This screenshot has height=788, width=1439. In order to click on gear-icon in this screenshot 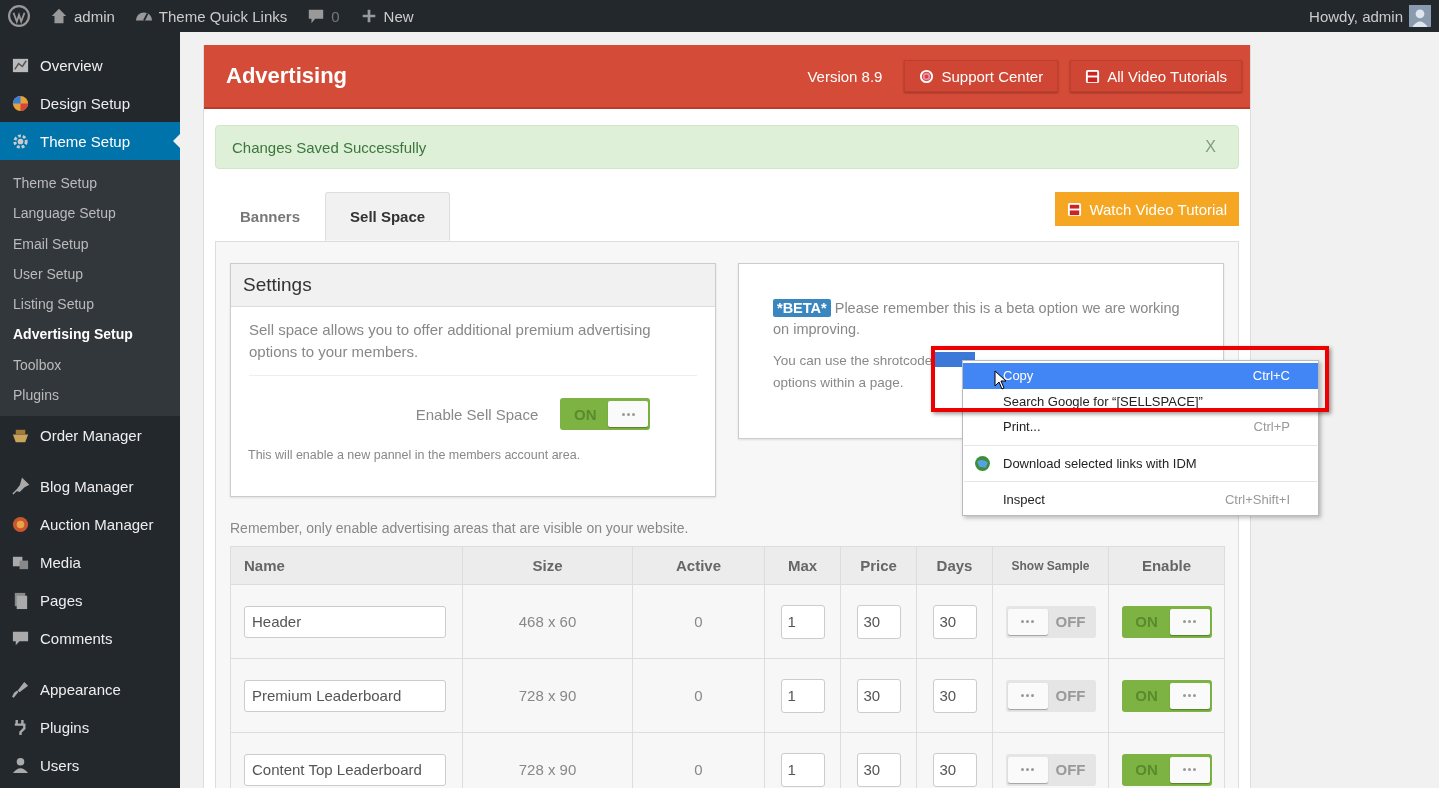, I will do `click(20, 141)`.